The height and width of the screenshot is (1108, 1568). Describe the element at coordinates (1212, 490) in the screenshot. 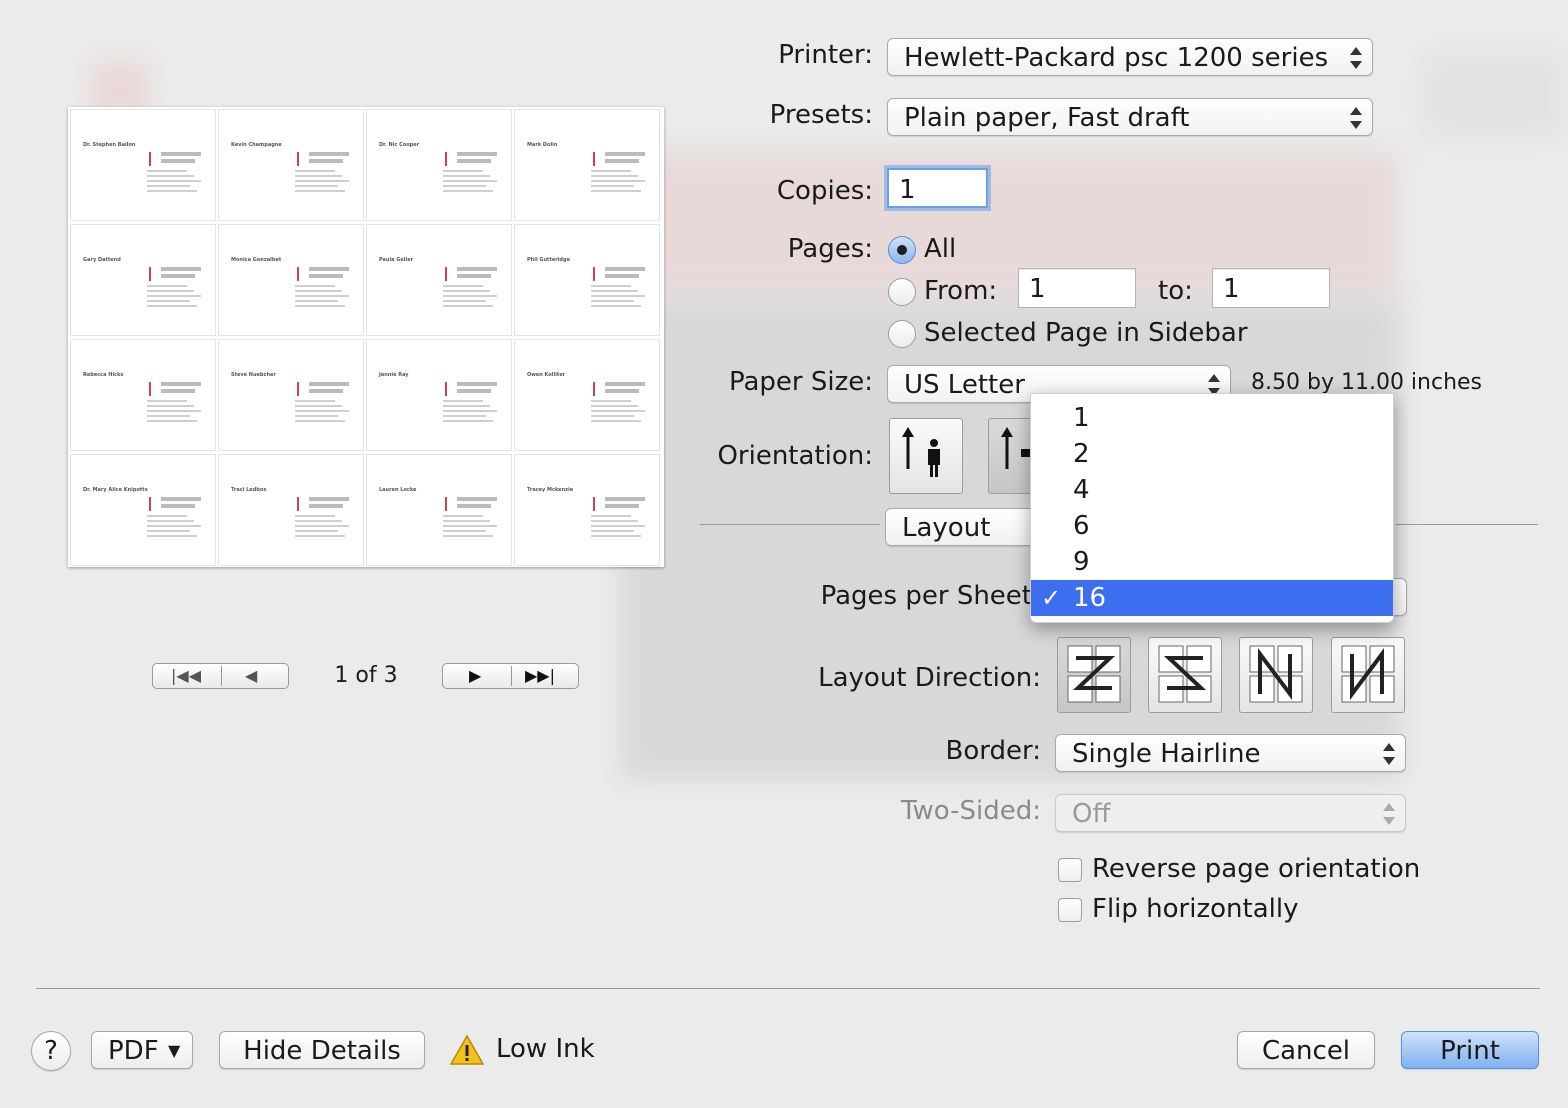

I see `pages-per-sheet-option: 4` at that location.